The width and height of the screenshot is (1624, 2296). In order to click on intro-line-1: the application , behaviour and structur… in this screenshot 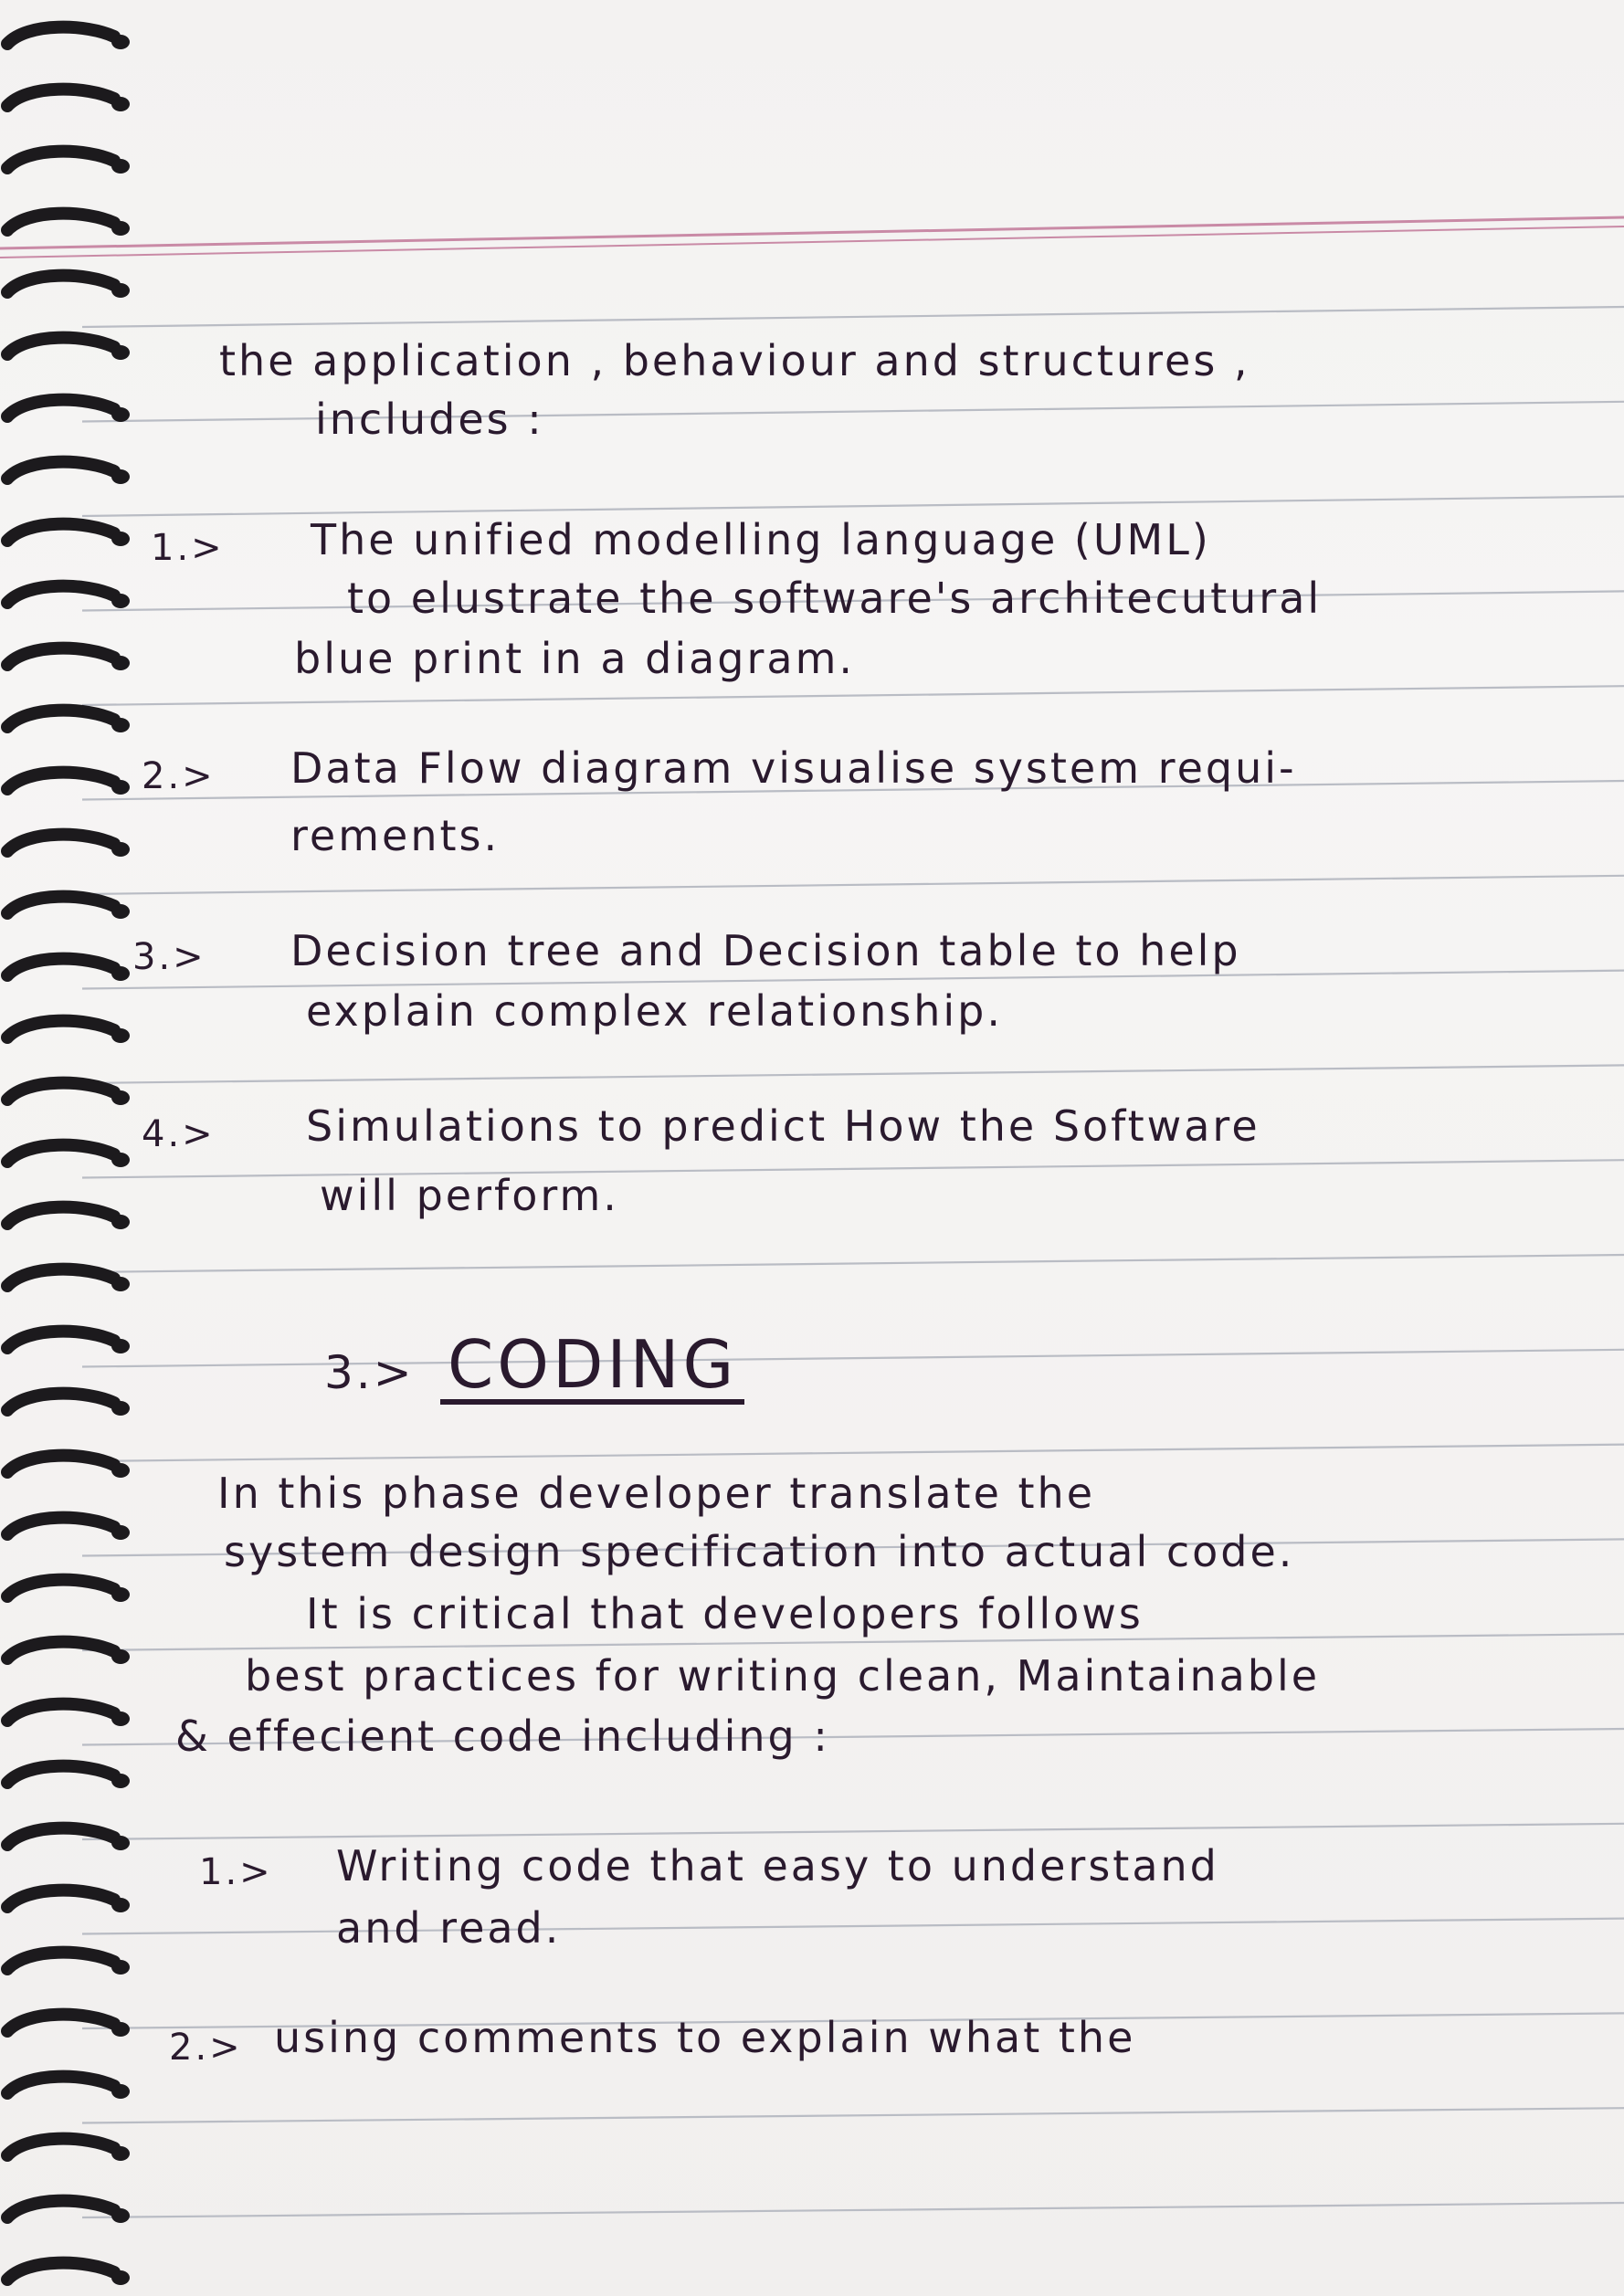, I will do `click(735, 360)`.